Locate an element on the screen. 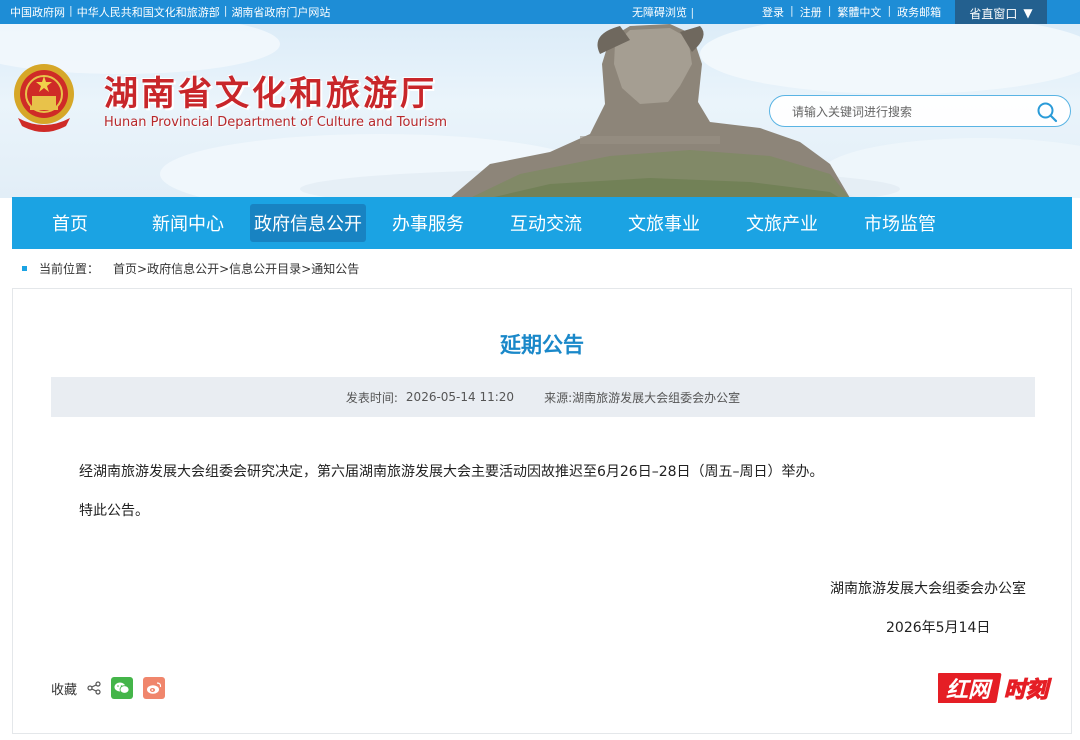  province-window-button: 省直窗口 ▼ is located at coordinates (1001, 13).